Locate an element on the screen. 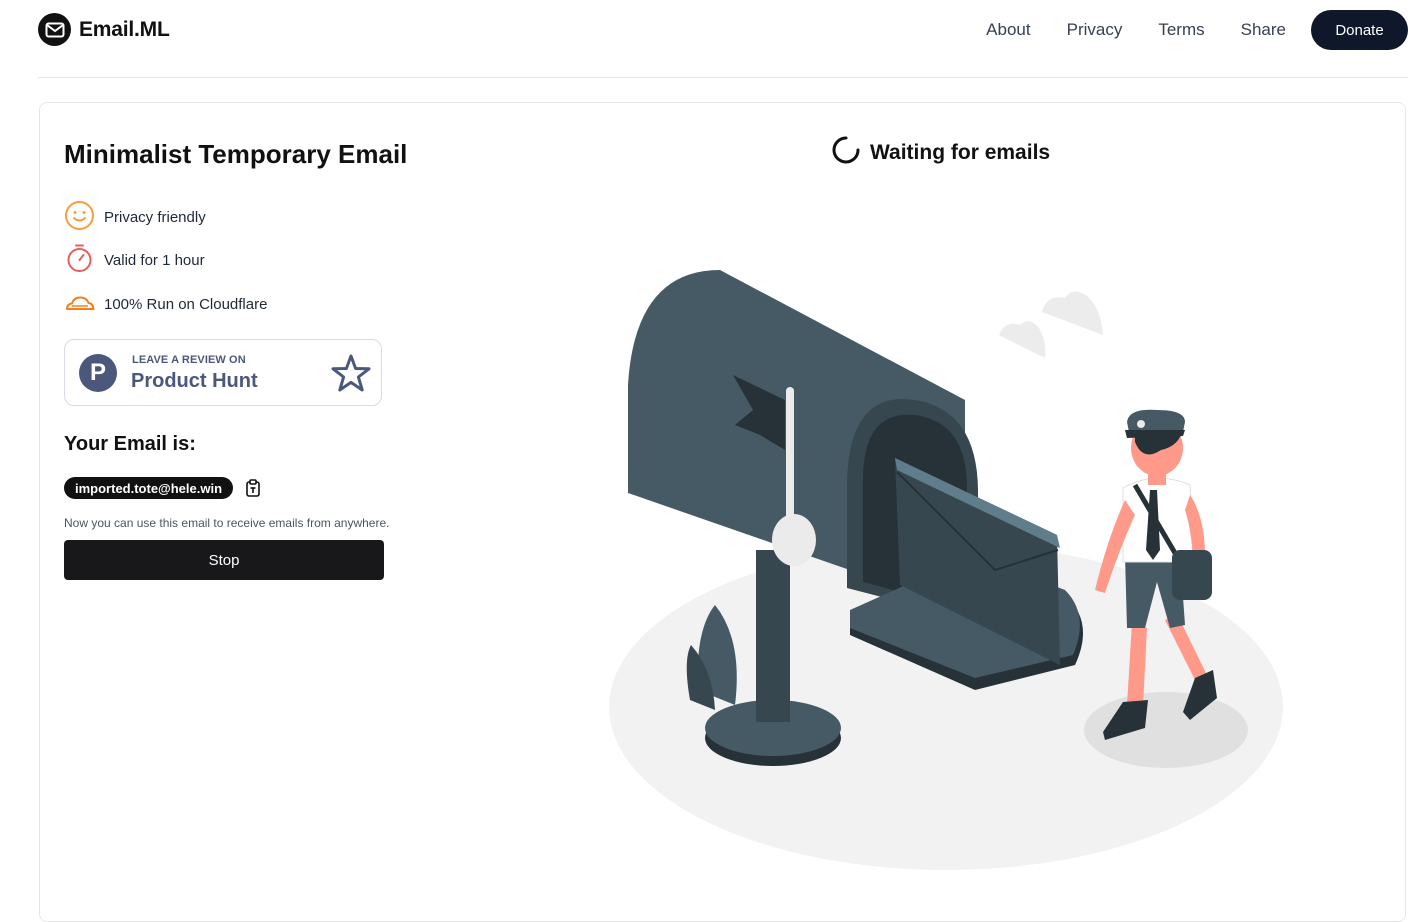 The image size is (1428, 922). nav-about-link: About is located at coordinates (1008, 30).